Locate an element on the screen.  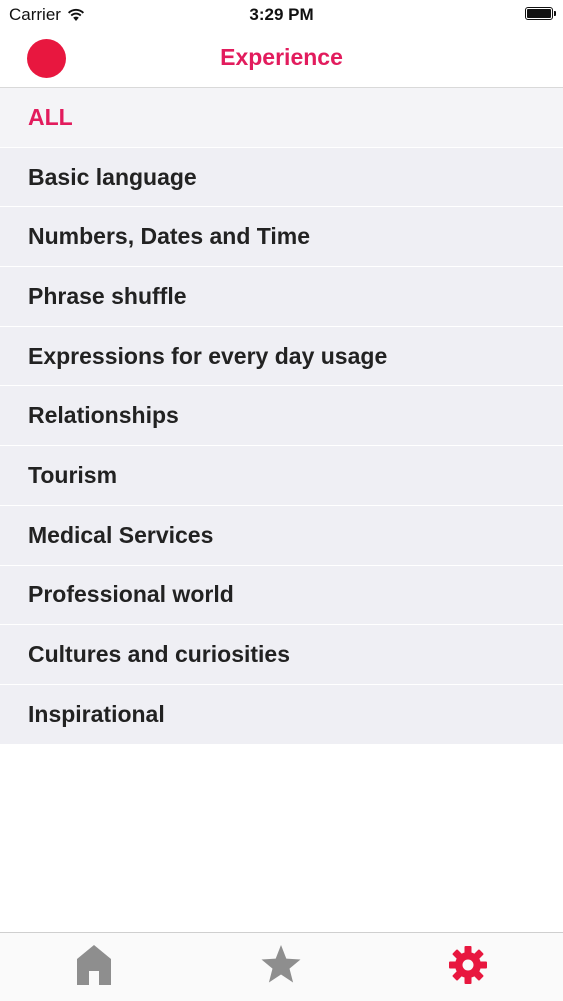
page-title: Experience is located at coordinates (281, 57).